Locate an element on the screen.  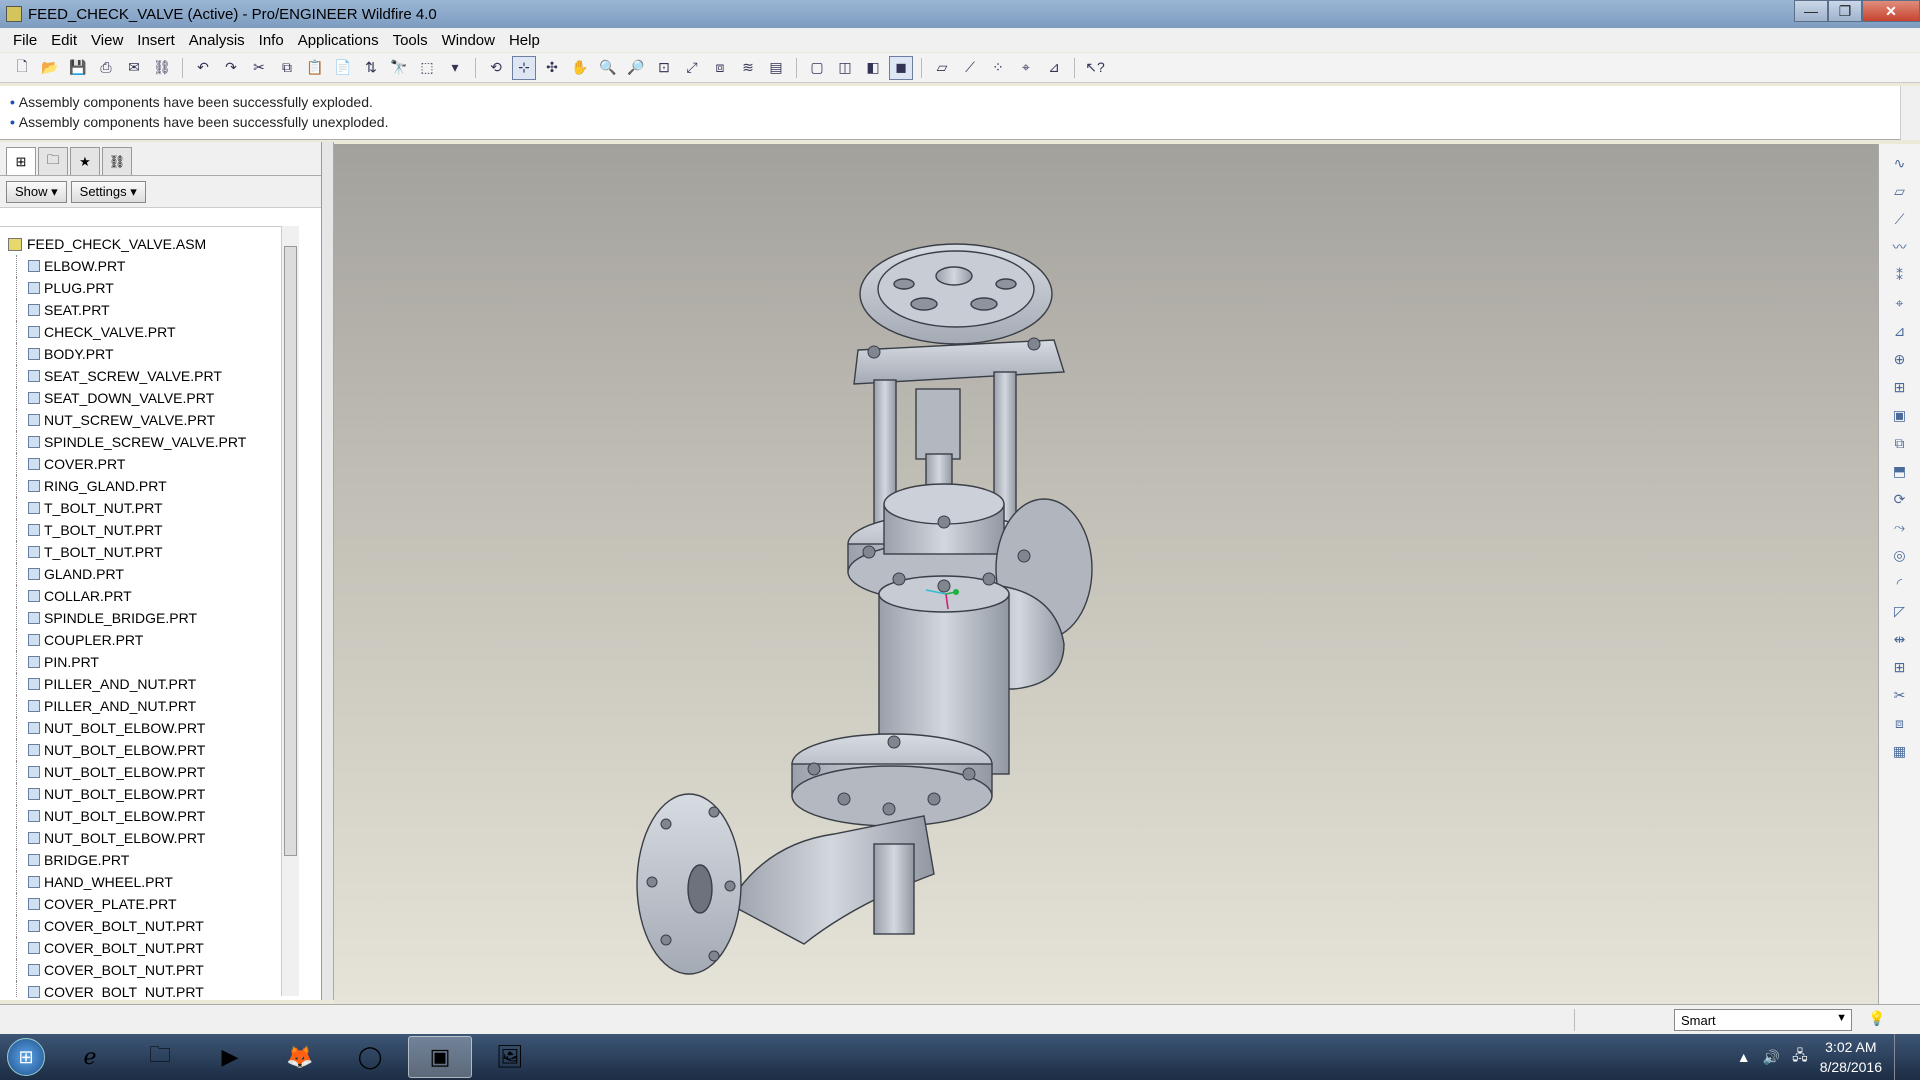
selection-box-icon: ⬚ is located at coordinates (427, 68).